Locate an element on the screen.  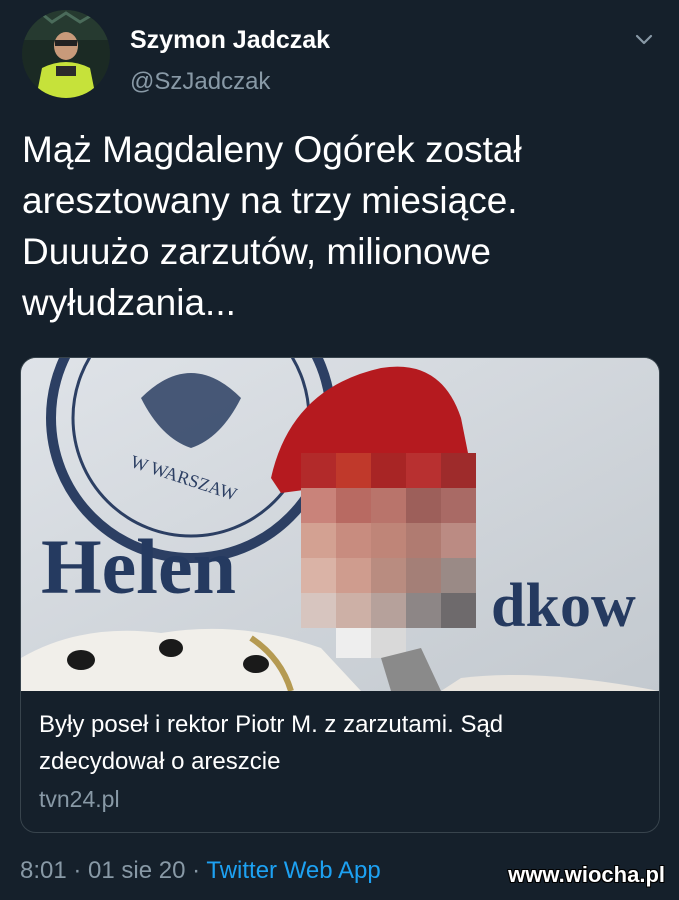
image-wall-text: Helen is located at coordinates (138, 566).